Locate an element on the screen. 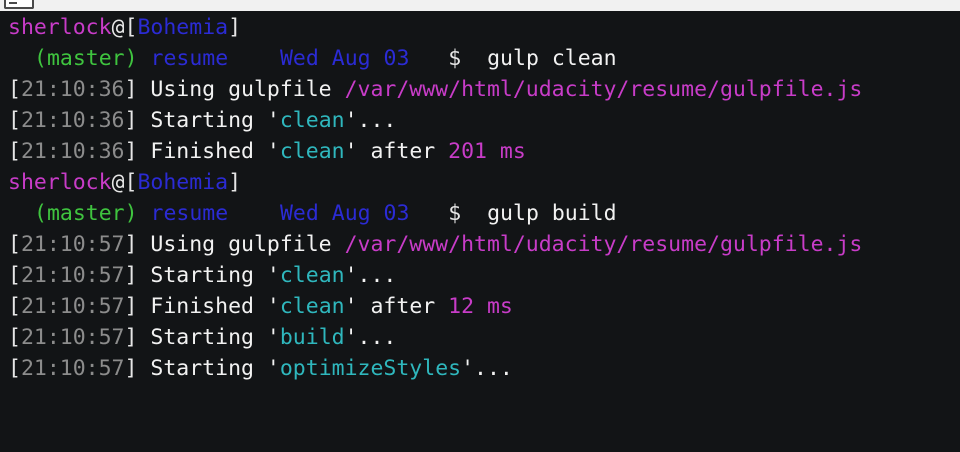 The image size is (960, 452). terminal-icon is located at coordinates (19, 4).